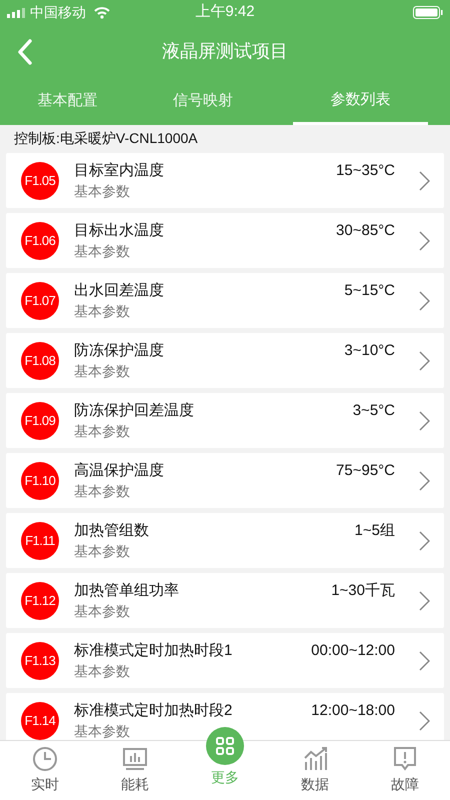 Image resolution: width=450 pixels, height=800 pixels. I want to click on parameter-range: 3~5°C, so click(373, 411).